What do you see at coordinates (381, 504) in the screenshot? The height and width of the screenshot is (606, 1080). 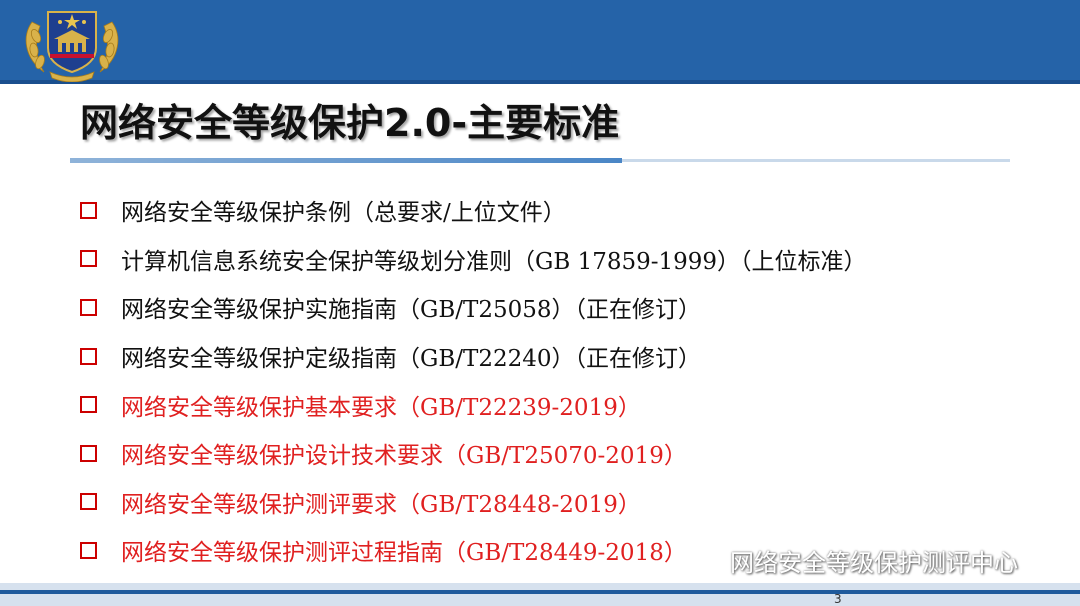 I see `list-item-text: 网络安全等级保护测评要求（GB/T28448-2019）` at bounding box center [381, 504].